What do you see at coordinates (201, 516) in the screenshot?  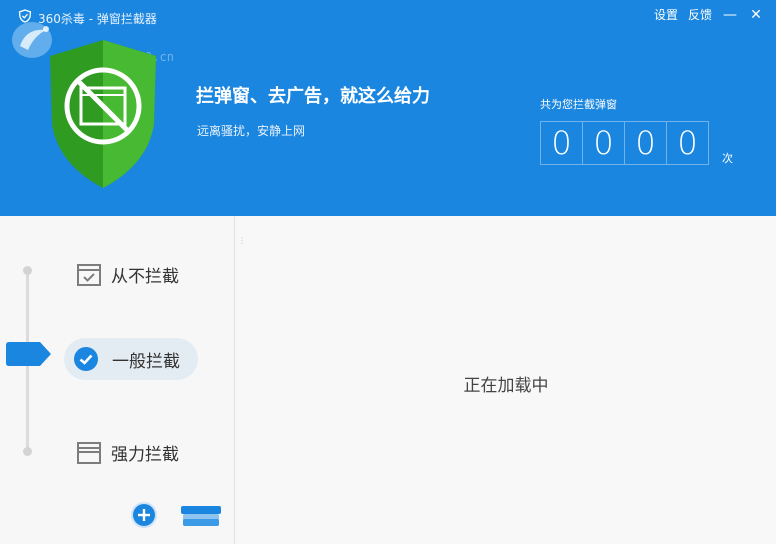 I see `tray-icon` at bounding box center [201, 516].